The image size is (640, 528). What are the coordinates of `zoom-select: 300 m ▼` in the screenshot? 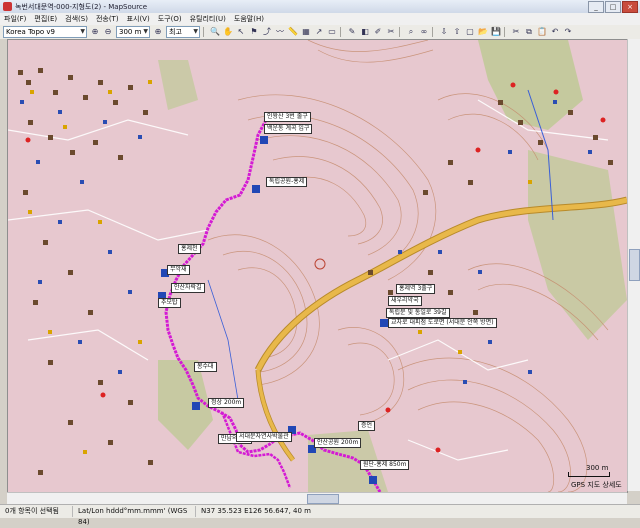 It's located at (133, 32).